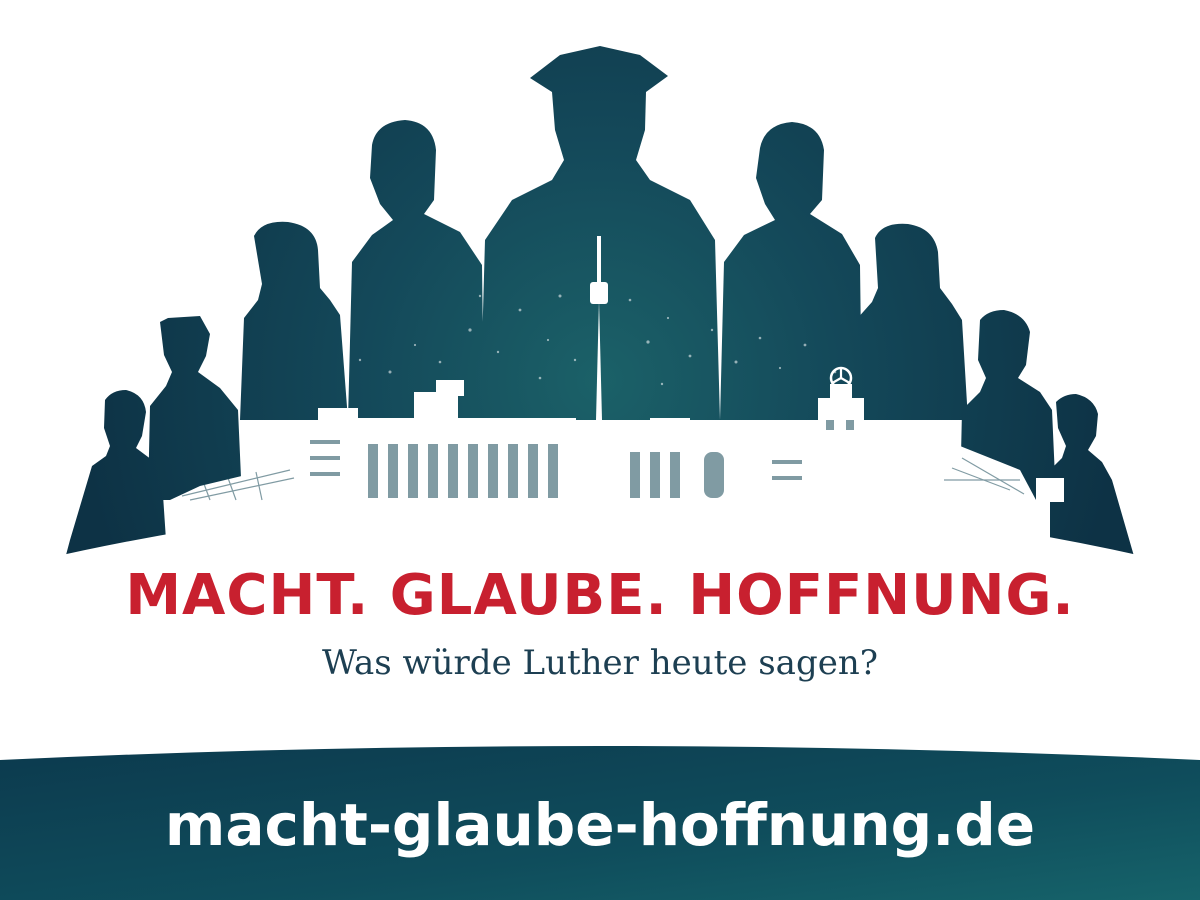 This screenshot has height=900, width=1200. I want to click on website-url: macht-glaube-hoffnung.de, so click(600, 825).